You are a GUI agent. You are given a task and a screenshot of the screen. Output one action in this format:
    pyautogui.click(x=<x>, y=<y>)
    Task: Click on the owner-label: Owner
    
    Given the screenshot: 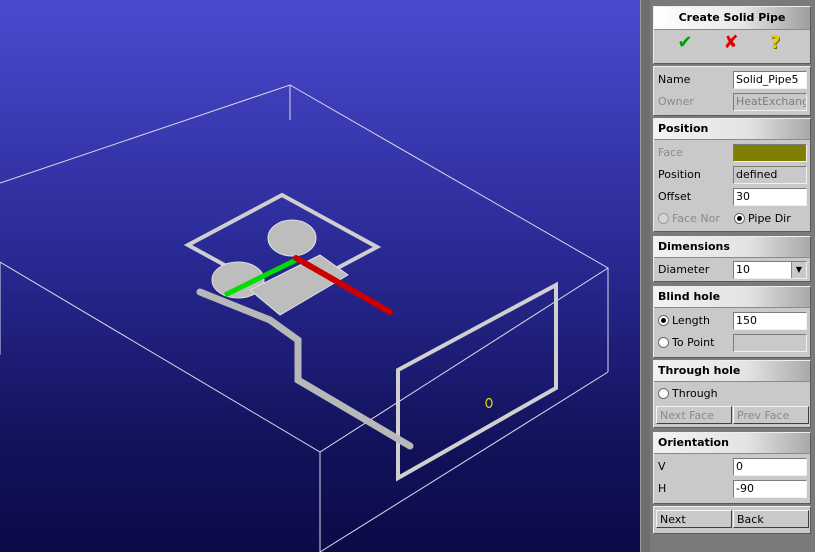 What is the action you would take?
    pyautogui.click(x=676, y=101)
    